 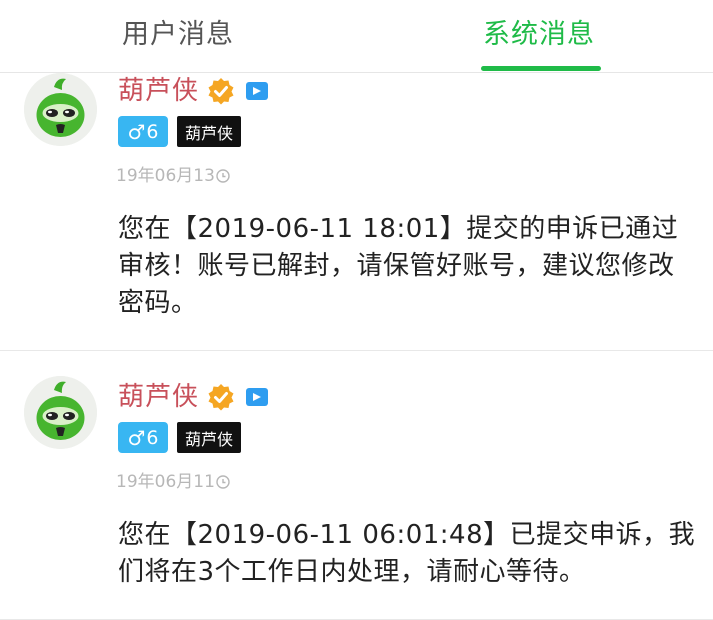 What do you see at coordinates (165, 176) in the screenshot?
I see `date-text: 19年06月13` at bounding box center [165, 176].